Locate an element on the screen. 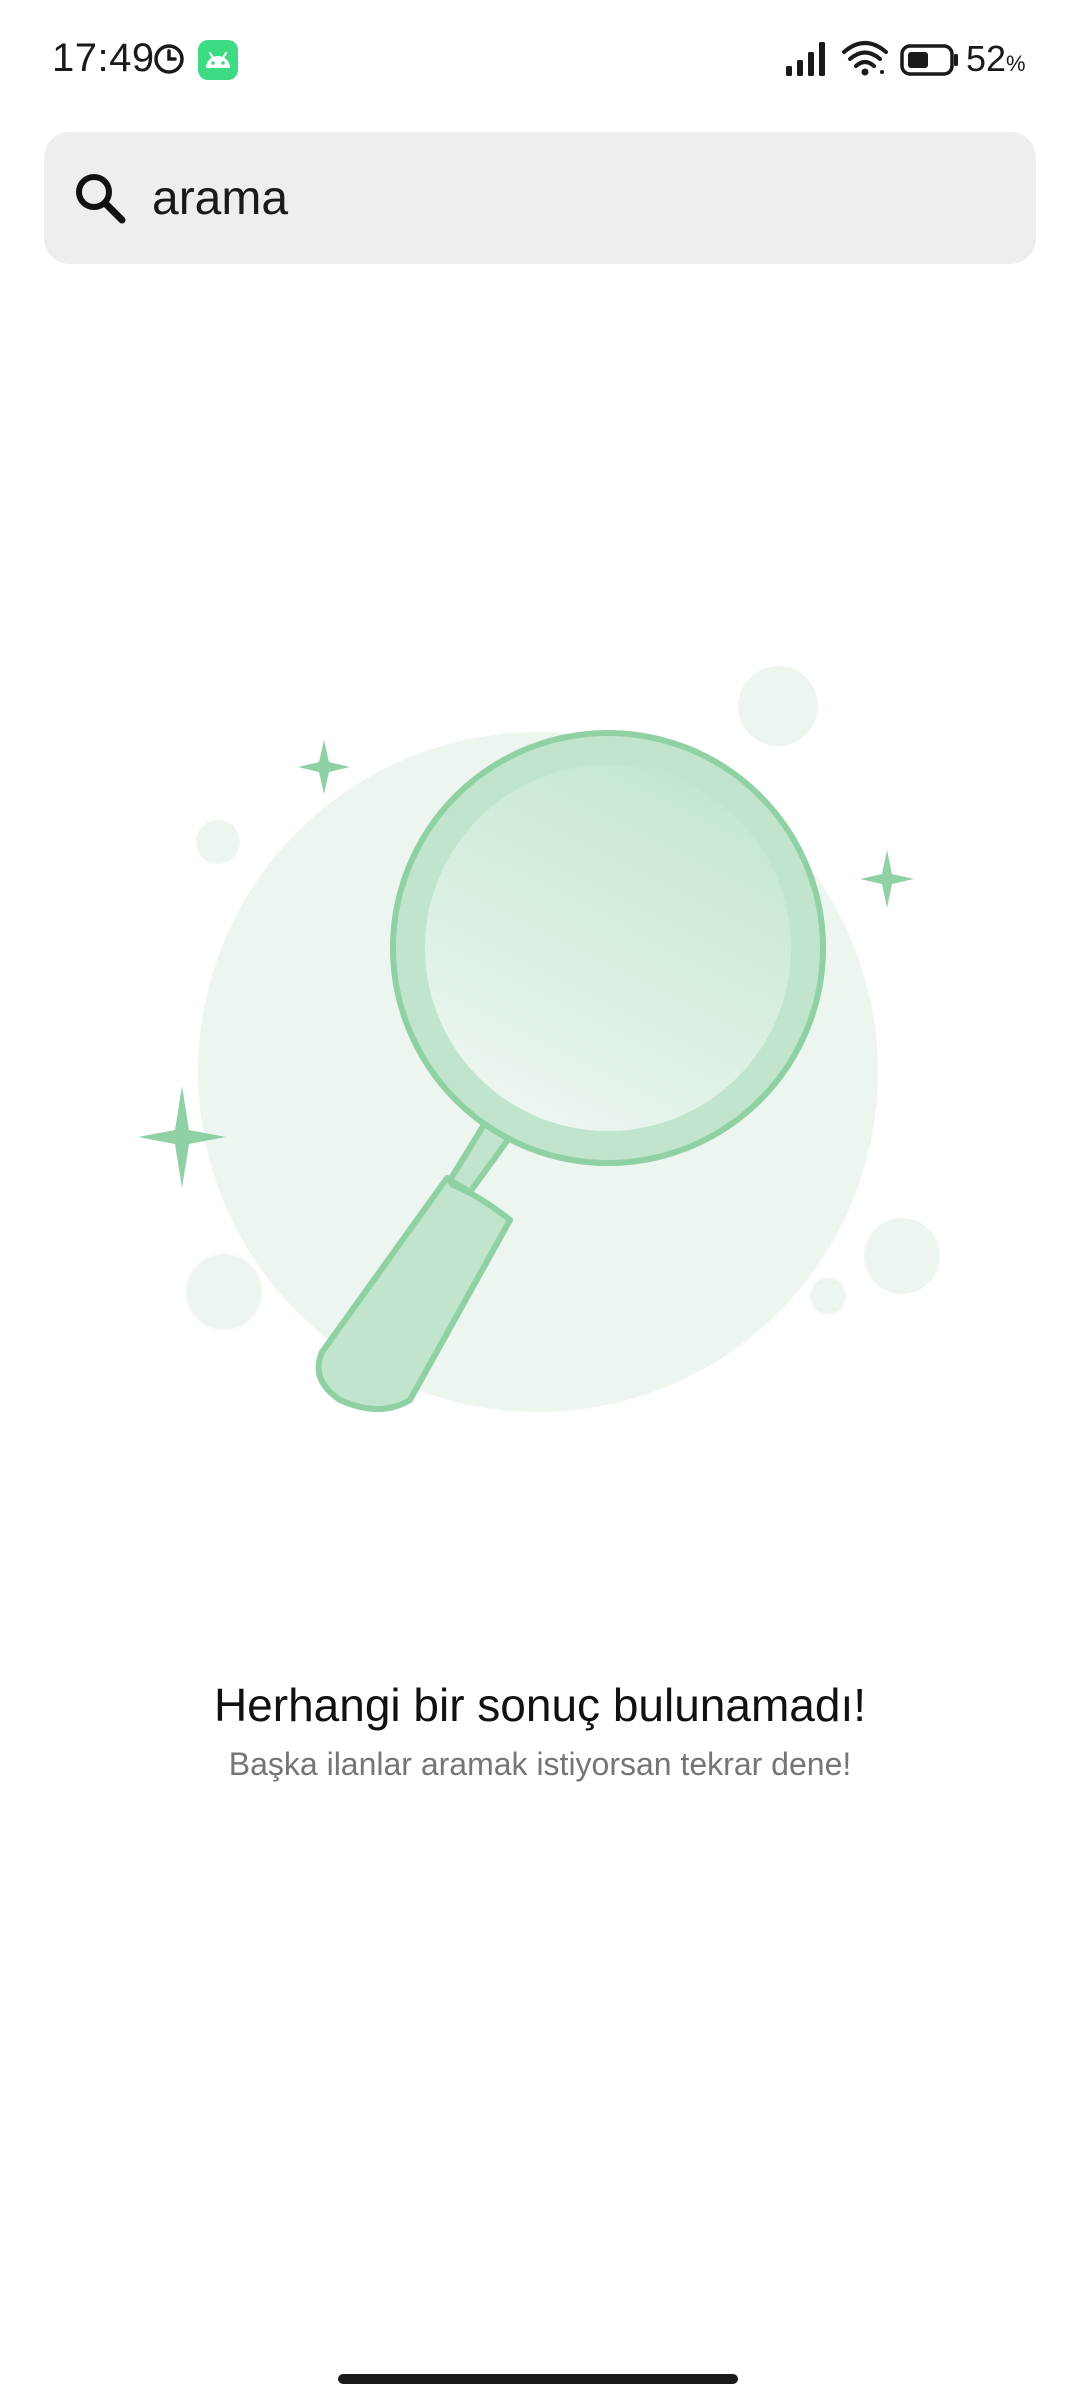 Image resolution: width=1080 pixels, height=2400 pixels. signal-icon is located at coordinates (808, 61).